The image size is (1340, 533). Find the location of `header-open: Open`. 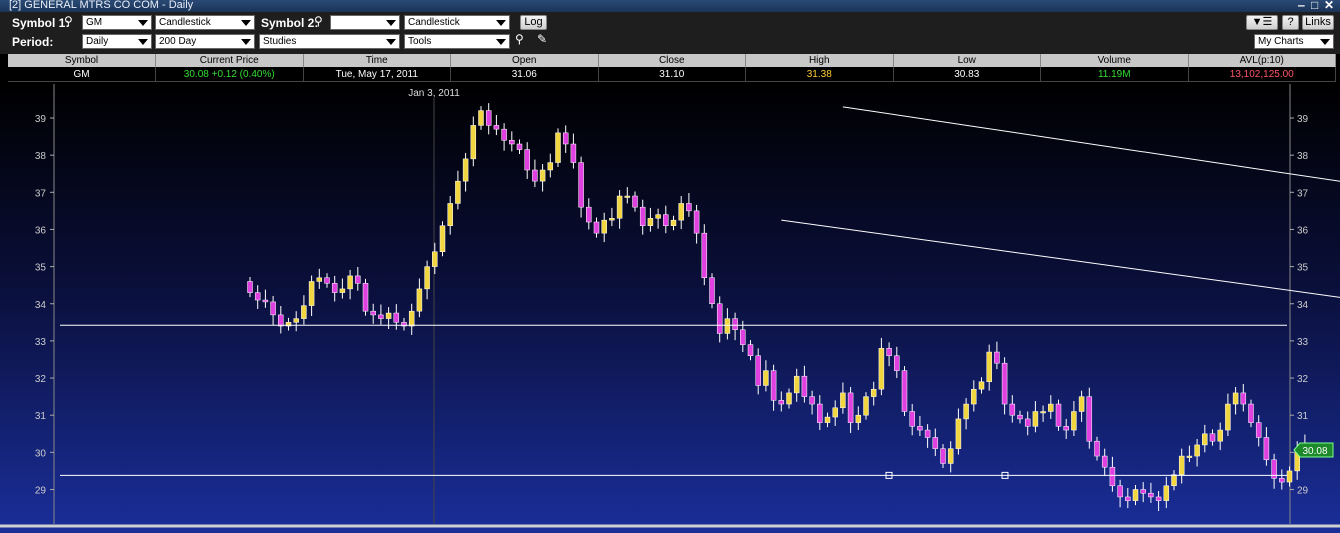

header-open: Open is located at coordinates (524, 60).